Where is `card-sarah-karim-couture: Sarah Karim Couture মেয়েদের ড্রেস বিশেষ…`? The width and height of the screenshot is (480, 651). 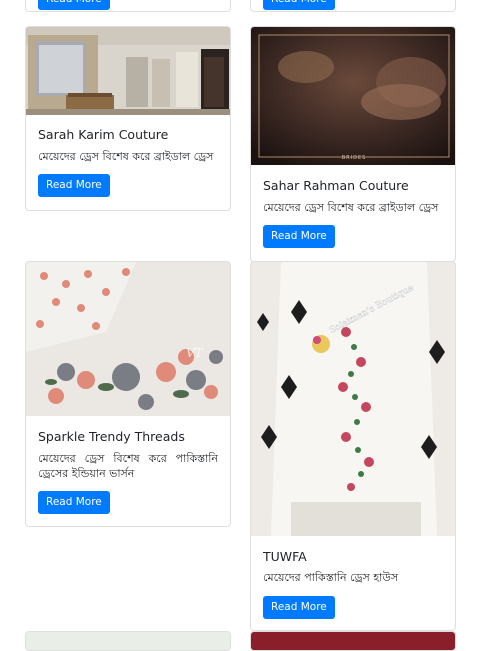
card-sarah-karim-couture: Sarah Karim Couture মেয়েদের ড্রেস বিশেষ… is located at coordinates (128, 118).